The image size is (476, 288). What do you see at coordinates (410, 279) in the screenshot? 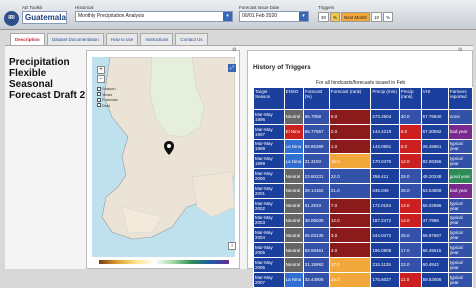
I see `precip-rank-cell: 11.0` at bounding box center [410, 279].